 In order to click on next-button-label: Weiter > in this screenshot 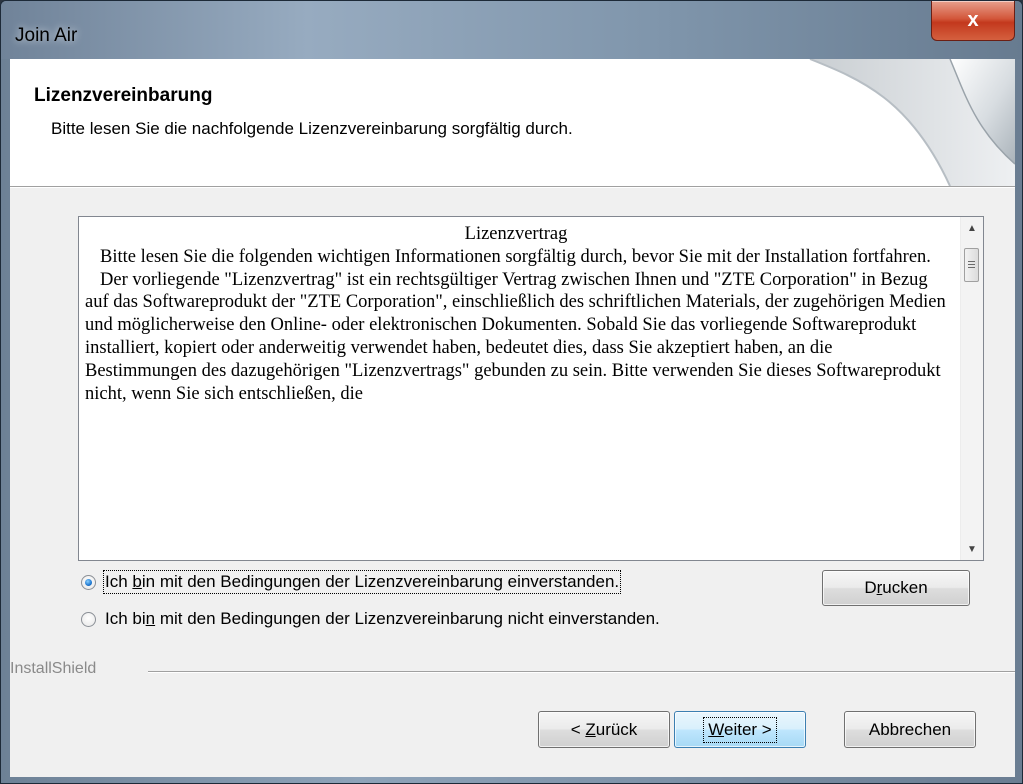, I will do `click(740, 729)`.